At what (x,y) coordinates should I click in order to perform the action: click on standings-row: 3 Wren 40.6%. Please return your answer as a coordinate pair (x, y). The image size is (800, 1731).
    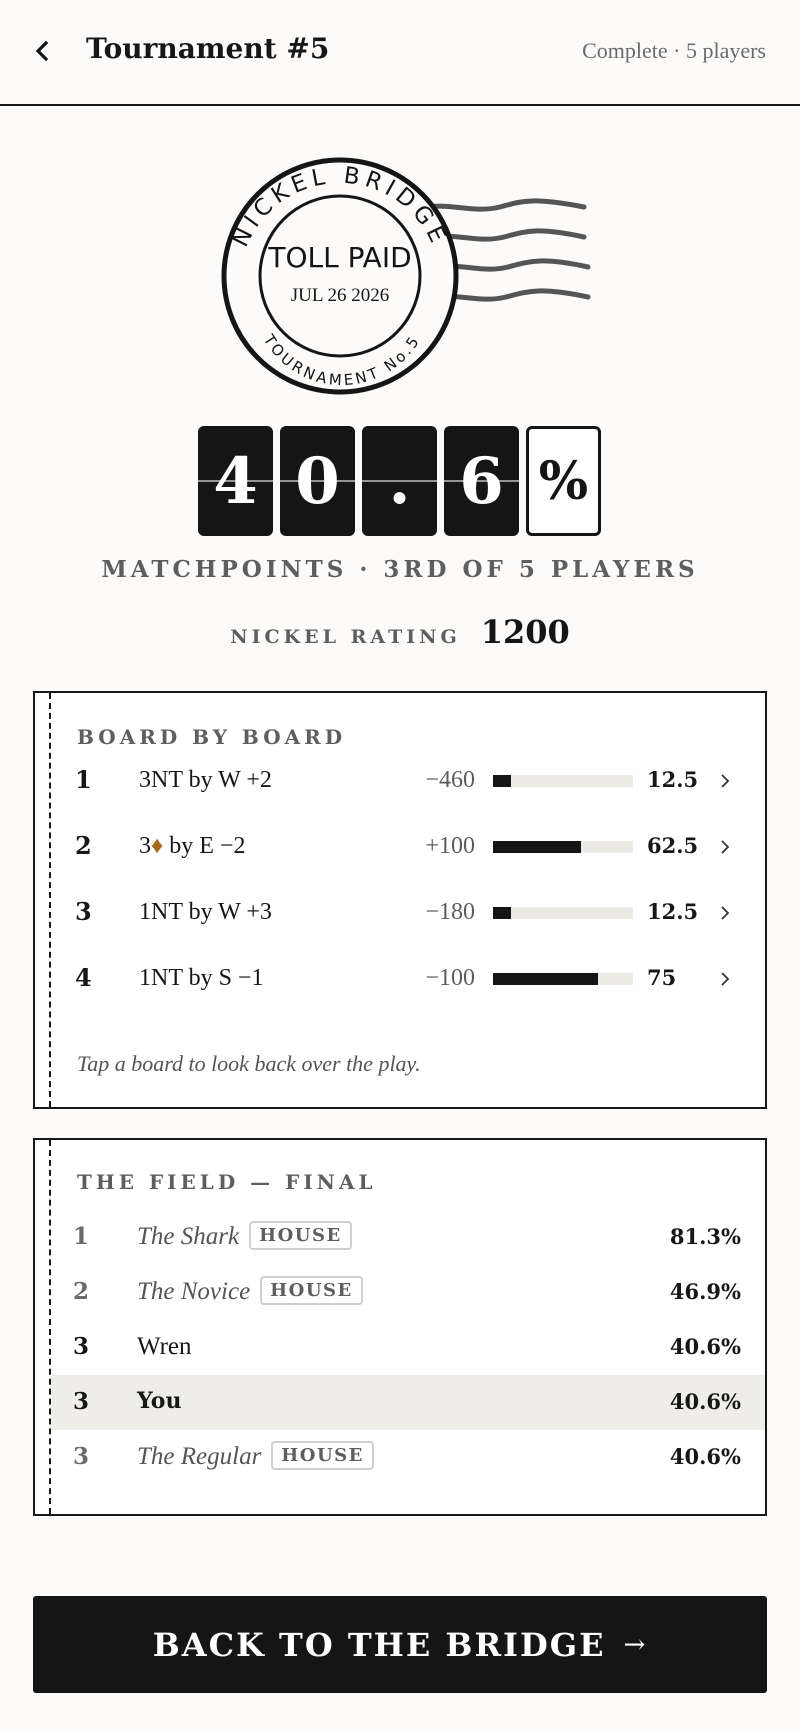
    Looking at the image, I should click on (408, 1347).